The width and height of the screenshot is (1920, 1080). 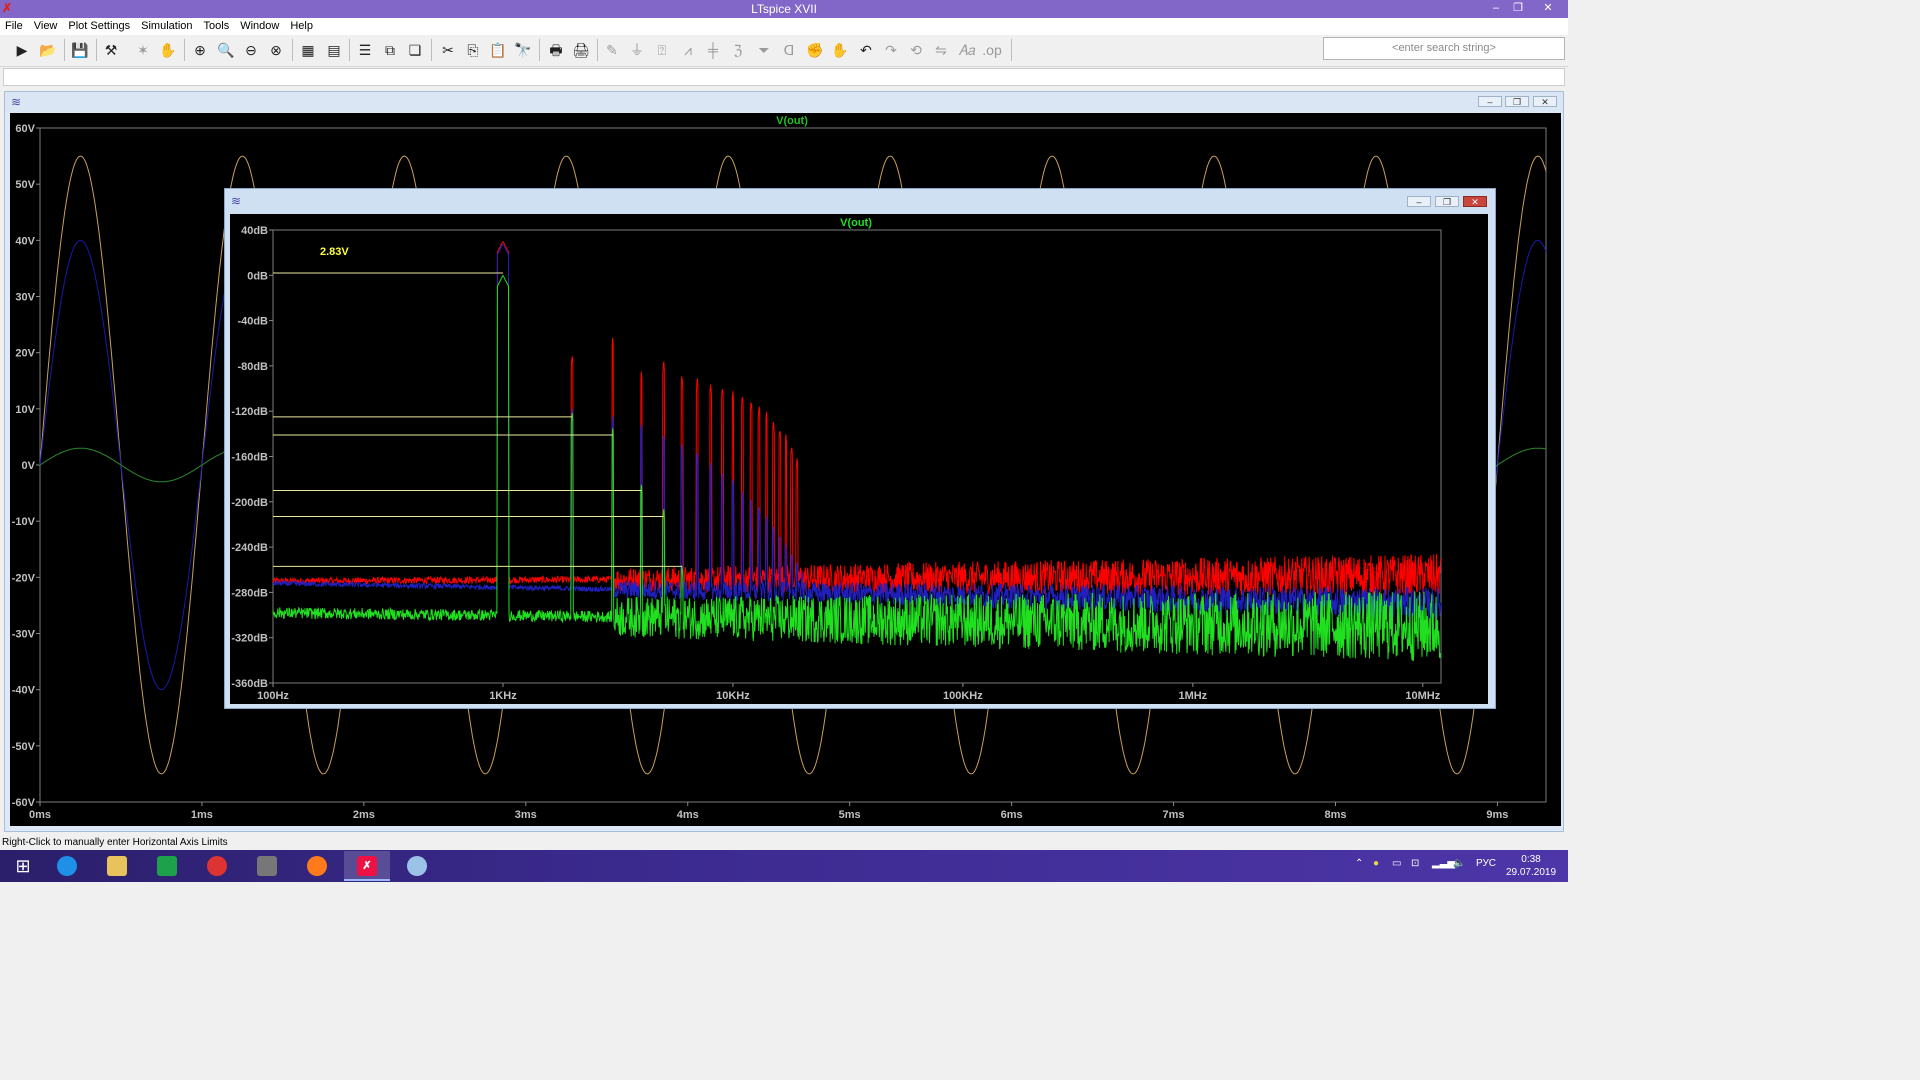 I want to click on taskbar-explorer, so click(x=117, y=866).